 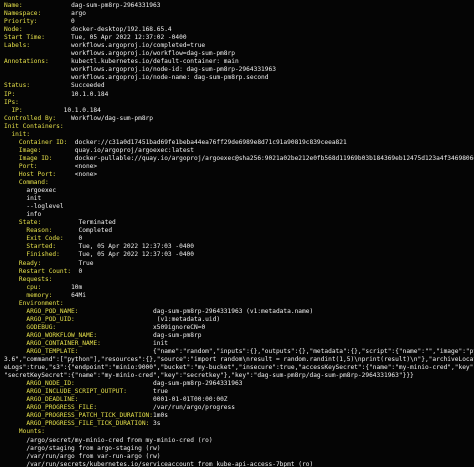 What do you see at coordinates (32, 255) in the screenshot?
I see `field-key: Finished:` at bounding box center [32, 255].